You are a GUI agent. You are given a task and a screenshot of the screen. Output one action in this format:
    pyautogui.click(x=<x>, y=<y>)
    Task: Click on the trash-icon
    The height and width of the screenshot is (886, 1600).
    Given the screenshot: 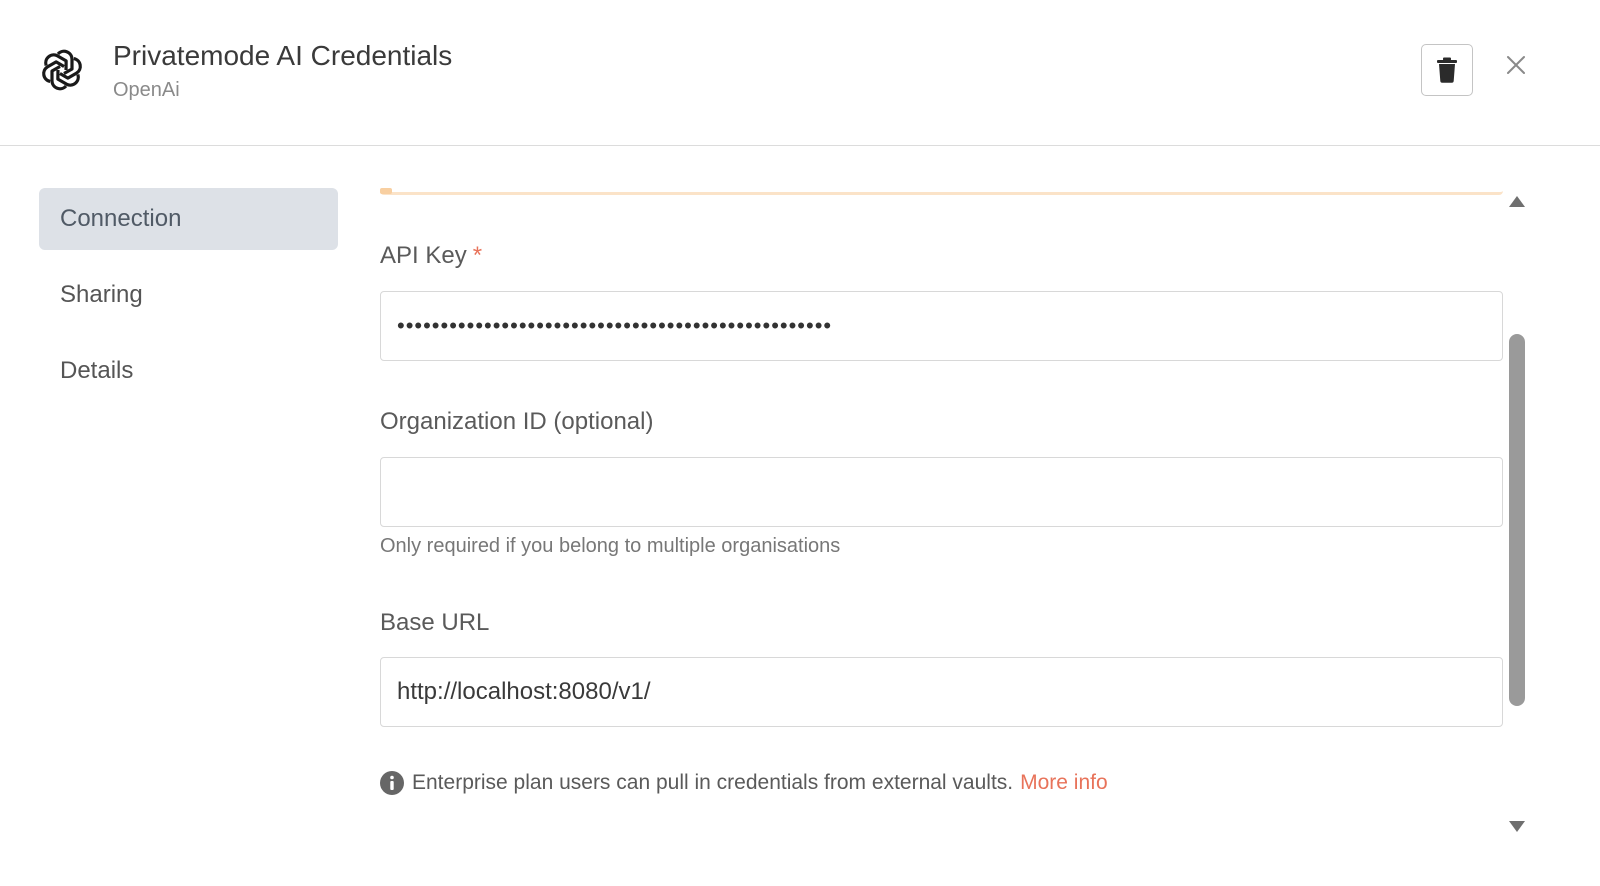 What is the action you would take?
    pyautogui.click(x=1447, y=70)
    